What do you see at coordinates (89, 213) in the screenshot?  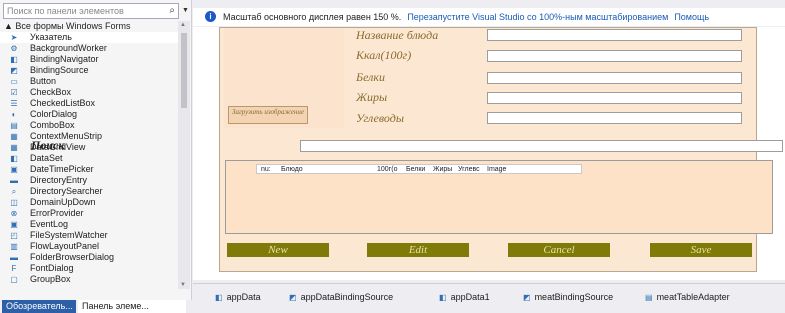 I see `toolbox-item: ⊗ ErrorProvider` at bounding box center [89, 213].